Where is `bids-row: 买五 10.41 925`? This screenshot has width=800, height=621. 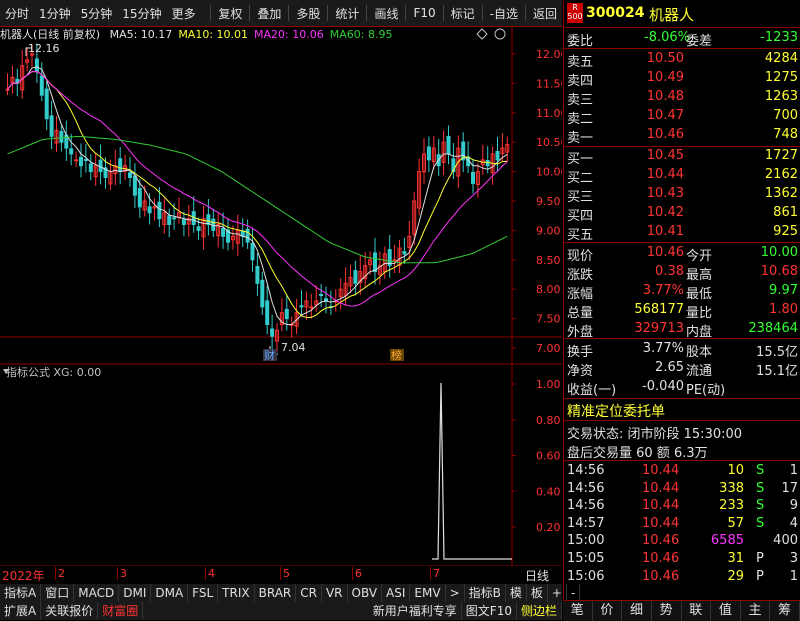 bids-row: 买五 10.41 925 is located at coordinates (682, 233).